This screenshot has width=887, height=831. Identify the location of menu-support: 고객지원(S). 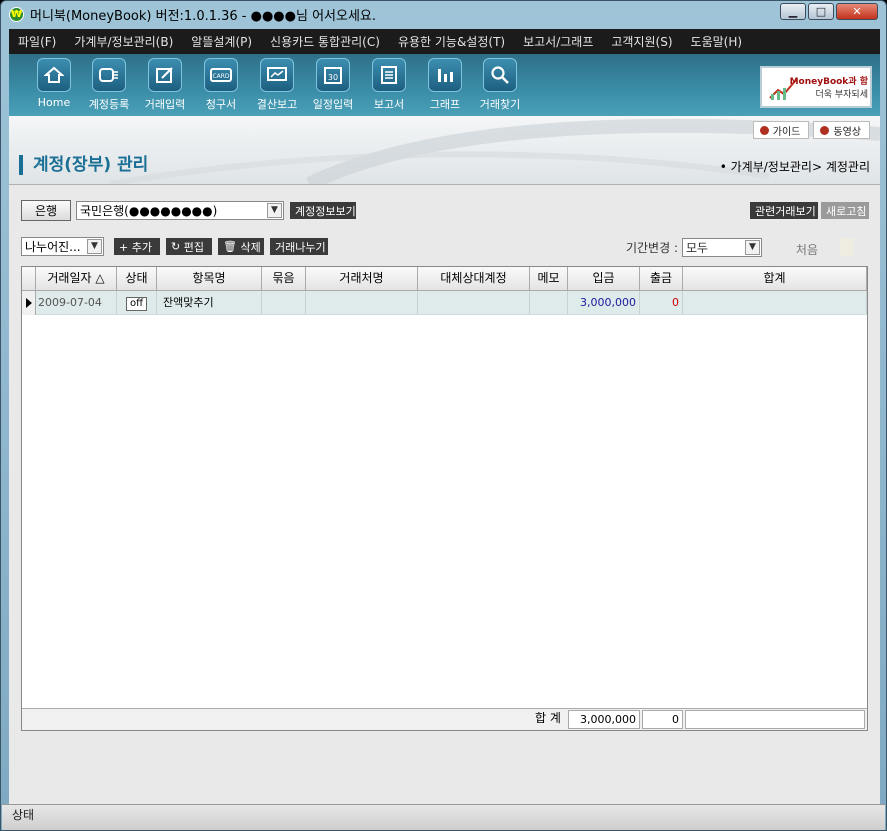
(641, 41).